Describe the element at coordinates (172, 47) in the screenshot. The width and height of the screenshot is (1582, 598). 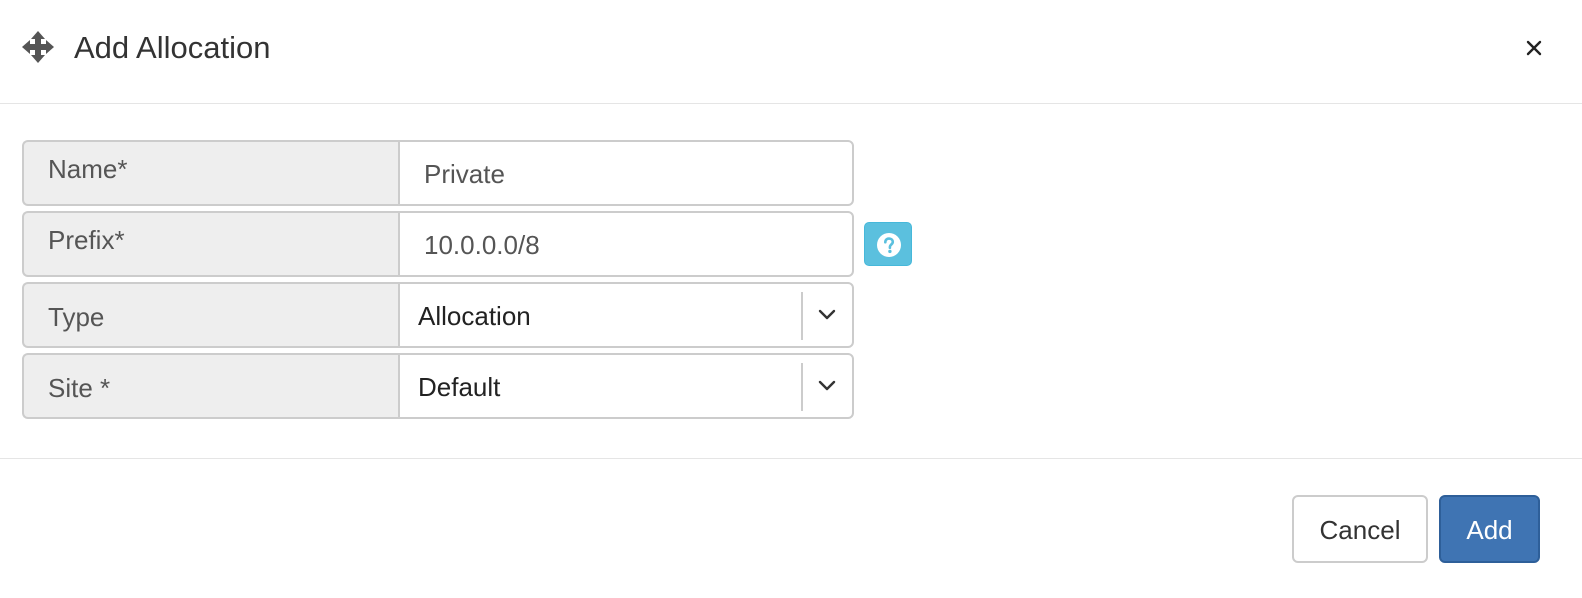
I see `dialog-title: Add Allocation` at that location.